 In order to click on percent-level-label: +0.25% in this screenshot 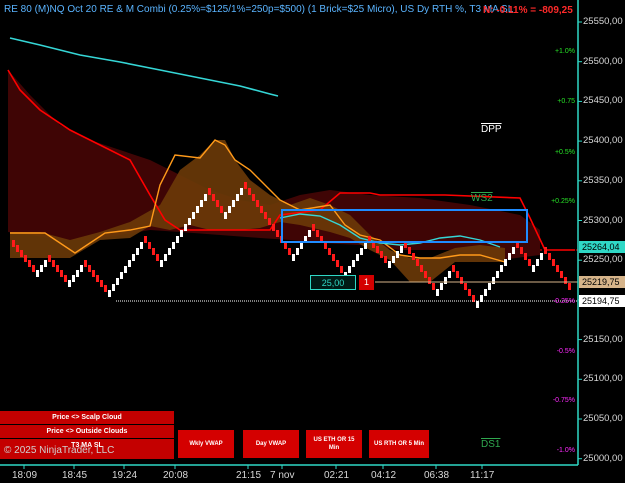, I will do `click(563, 201)`.